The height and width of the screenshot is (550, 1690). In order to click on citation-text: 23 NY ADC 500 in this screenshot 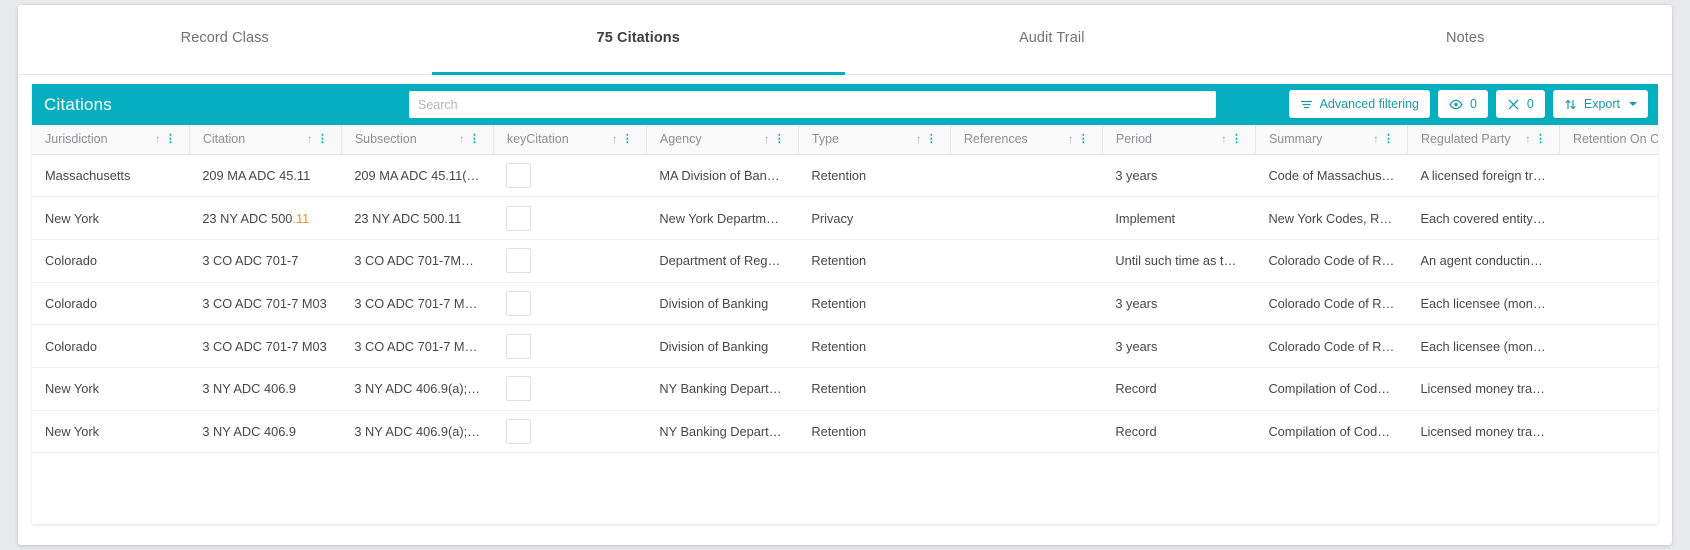, I will do `click(247, 218)`.